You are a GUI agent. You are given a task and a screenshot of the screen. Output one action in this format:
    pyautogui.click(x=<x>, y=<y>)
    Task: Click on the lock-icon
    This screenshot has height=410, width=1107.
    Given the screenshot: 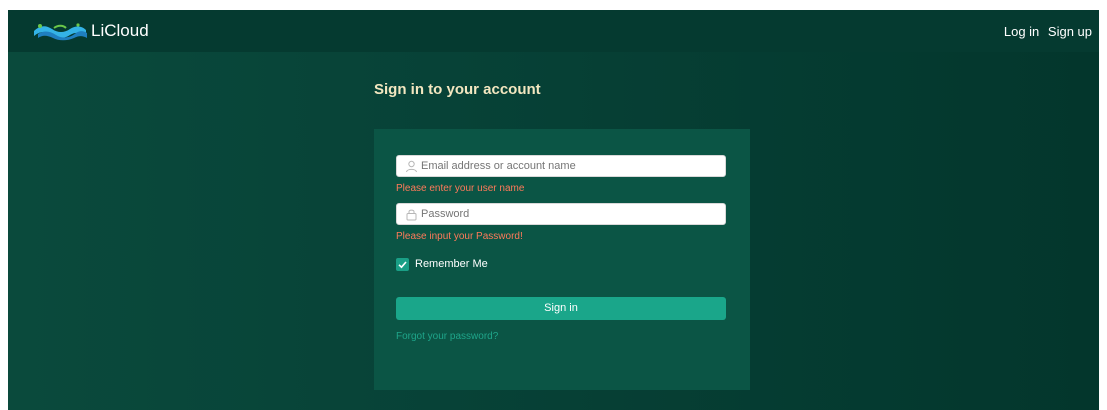 What is the action you would take?
    pyautogui.click(x=411, y=215)
    